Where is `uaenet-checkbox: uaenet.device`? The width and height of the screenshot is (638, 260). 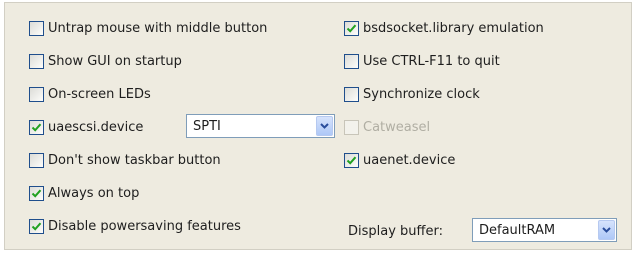
uaenet-checkbox: uaenet.device is located at coordinates (399, 160).